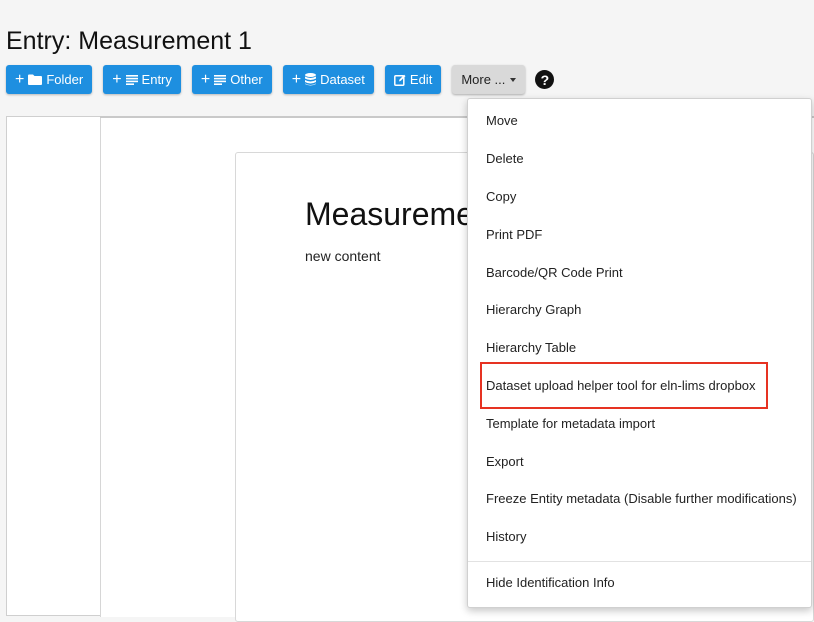 The width and height of the screenshot is (814, 622). I want to click on add-entry-label: Entry, so click(156, 79).